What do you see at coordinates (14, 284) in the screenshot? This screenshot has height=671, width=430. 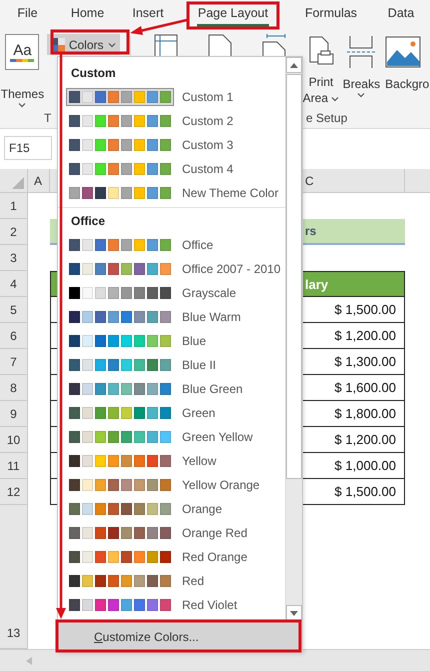 I see `row-number: 4` at bounding box center [14, 284].